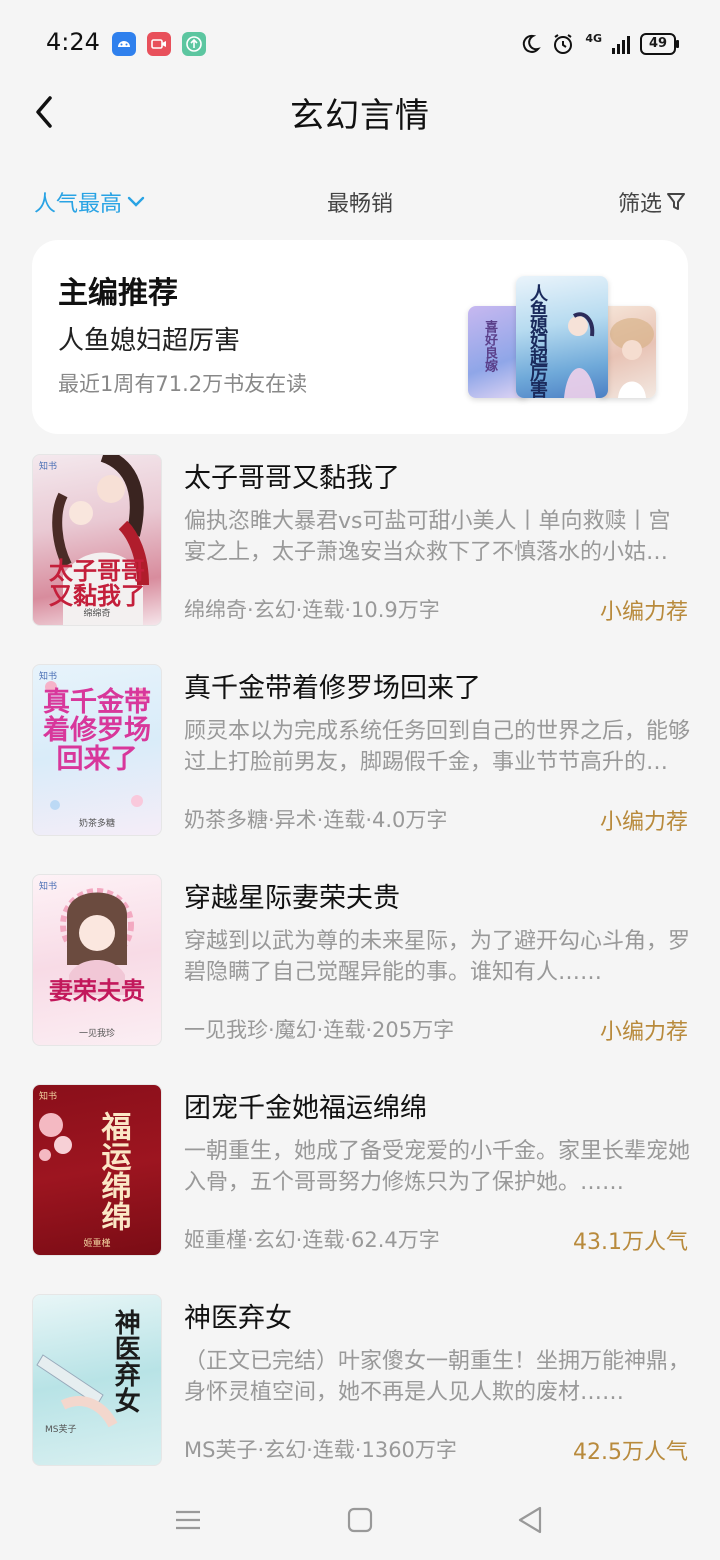  I want to click on filter-label: 筛选, so click(639, 204).